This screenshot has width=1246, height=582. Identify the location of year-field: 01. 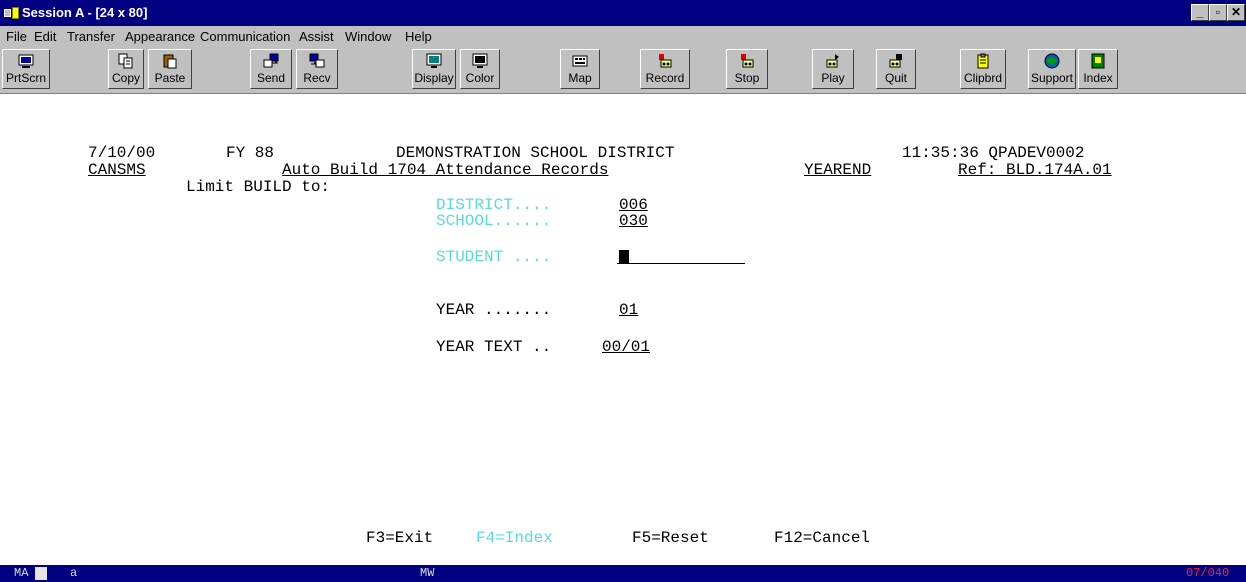
(628, 310).